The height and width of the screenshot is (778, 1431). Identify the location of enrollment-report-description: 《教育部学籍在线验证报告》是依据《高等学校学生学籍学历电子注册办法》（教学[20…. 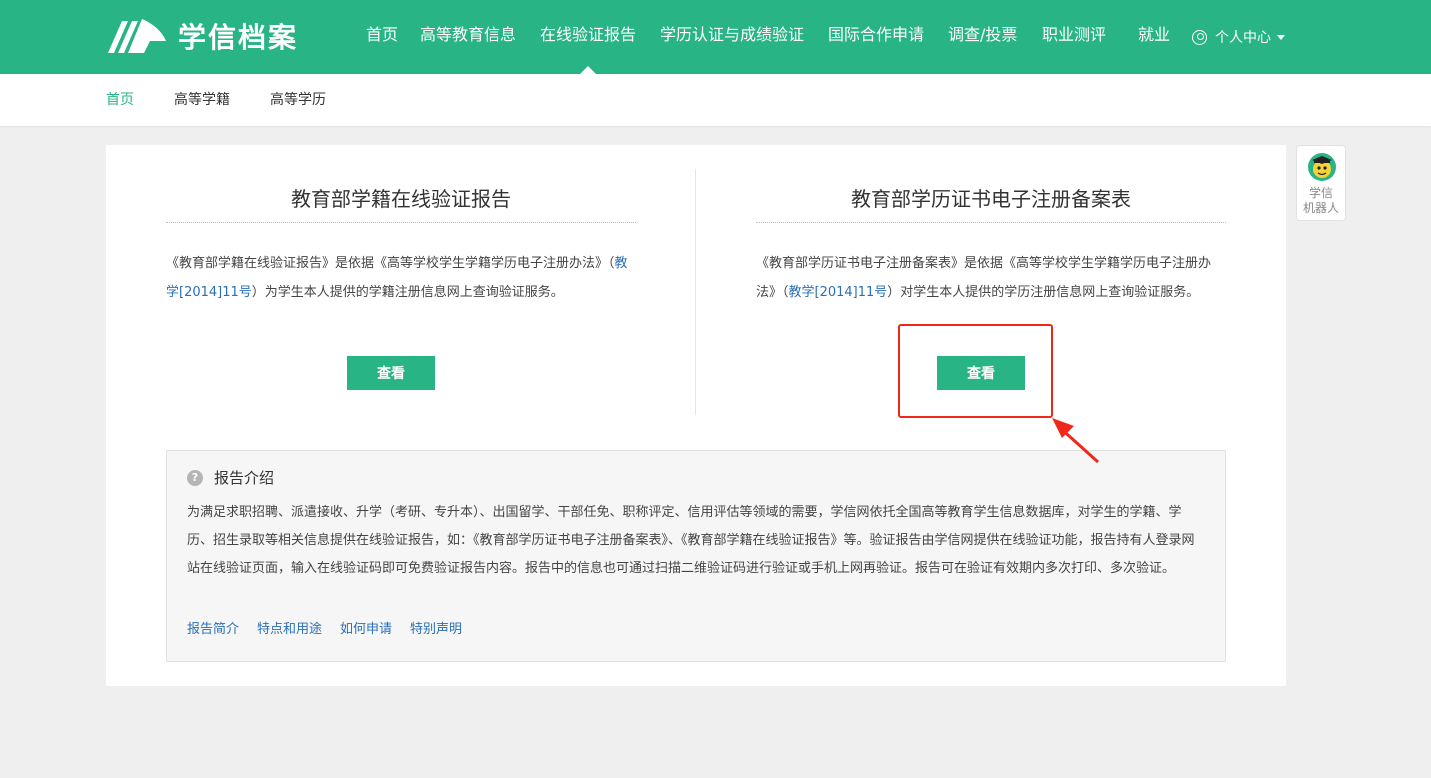
(401, 278).